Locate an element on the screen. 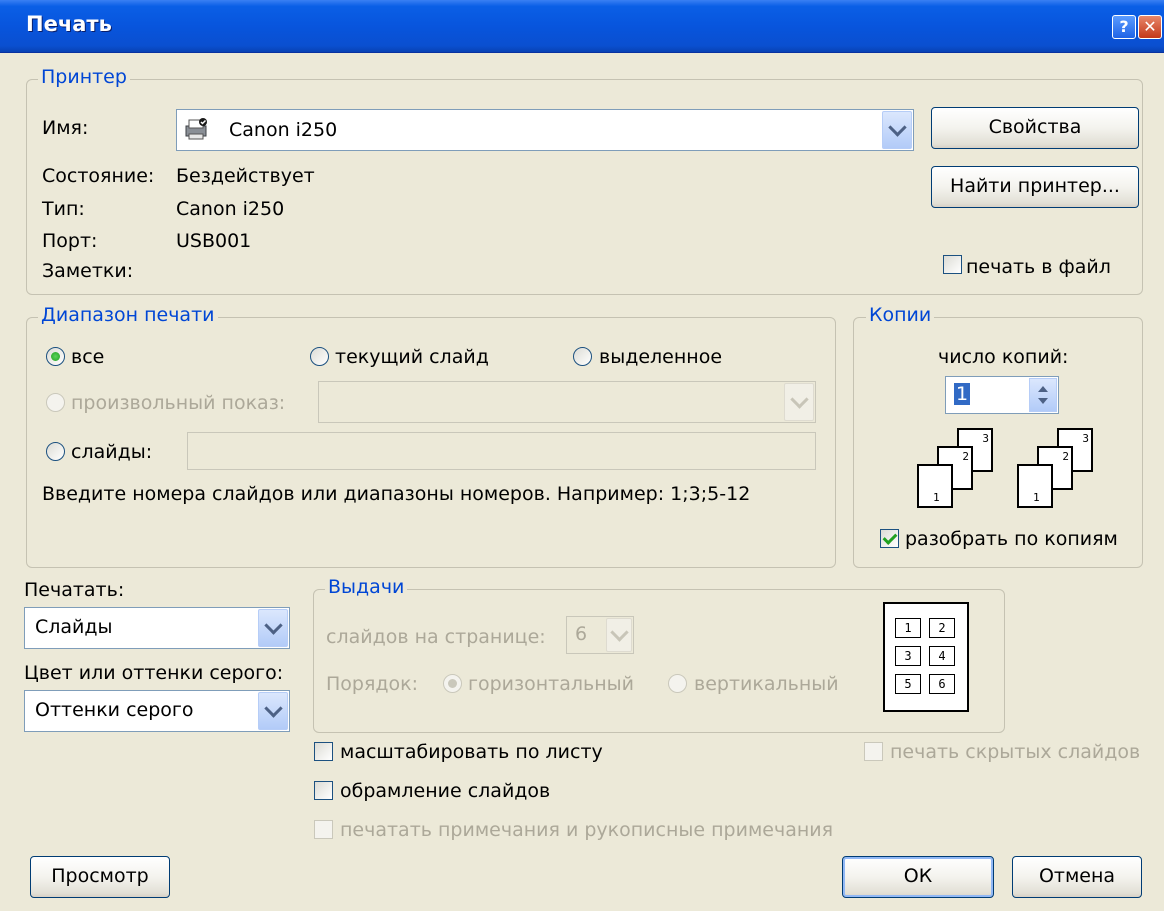  print-comments-checkbox is located at coordinates (323, 829).